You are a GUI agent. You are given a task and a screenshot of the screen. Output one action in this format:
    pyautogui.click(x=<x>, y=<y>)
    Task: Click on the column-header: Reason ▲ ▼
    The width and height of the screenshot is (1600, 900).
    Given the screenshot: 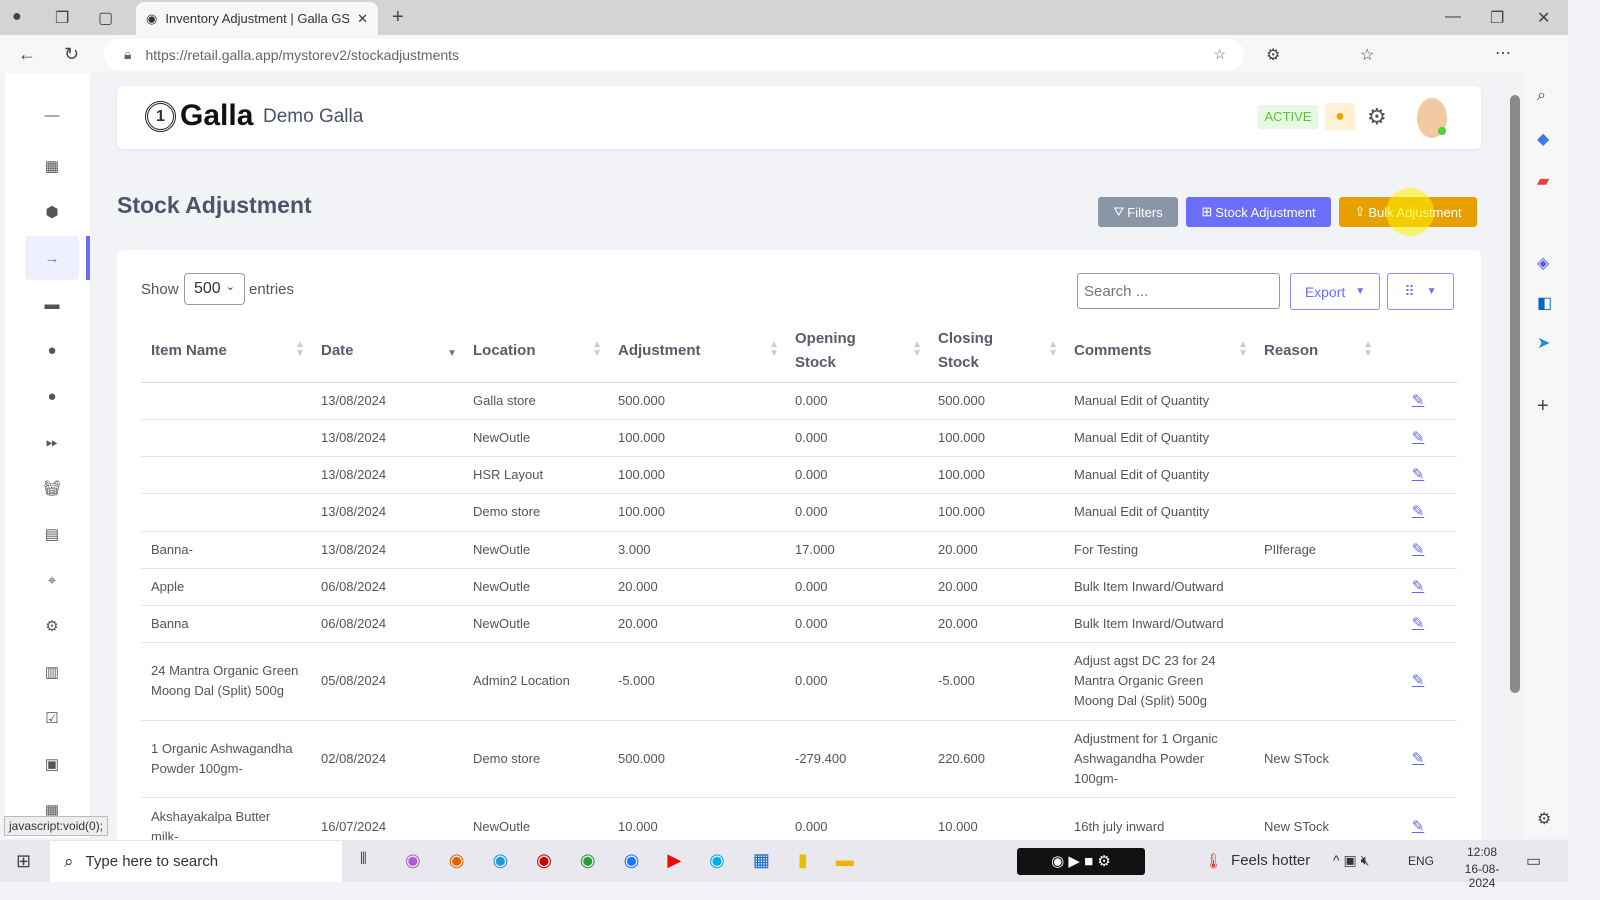 What is the action you would take?
    pyautogui.click(x=1316, y=351)
    